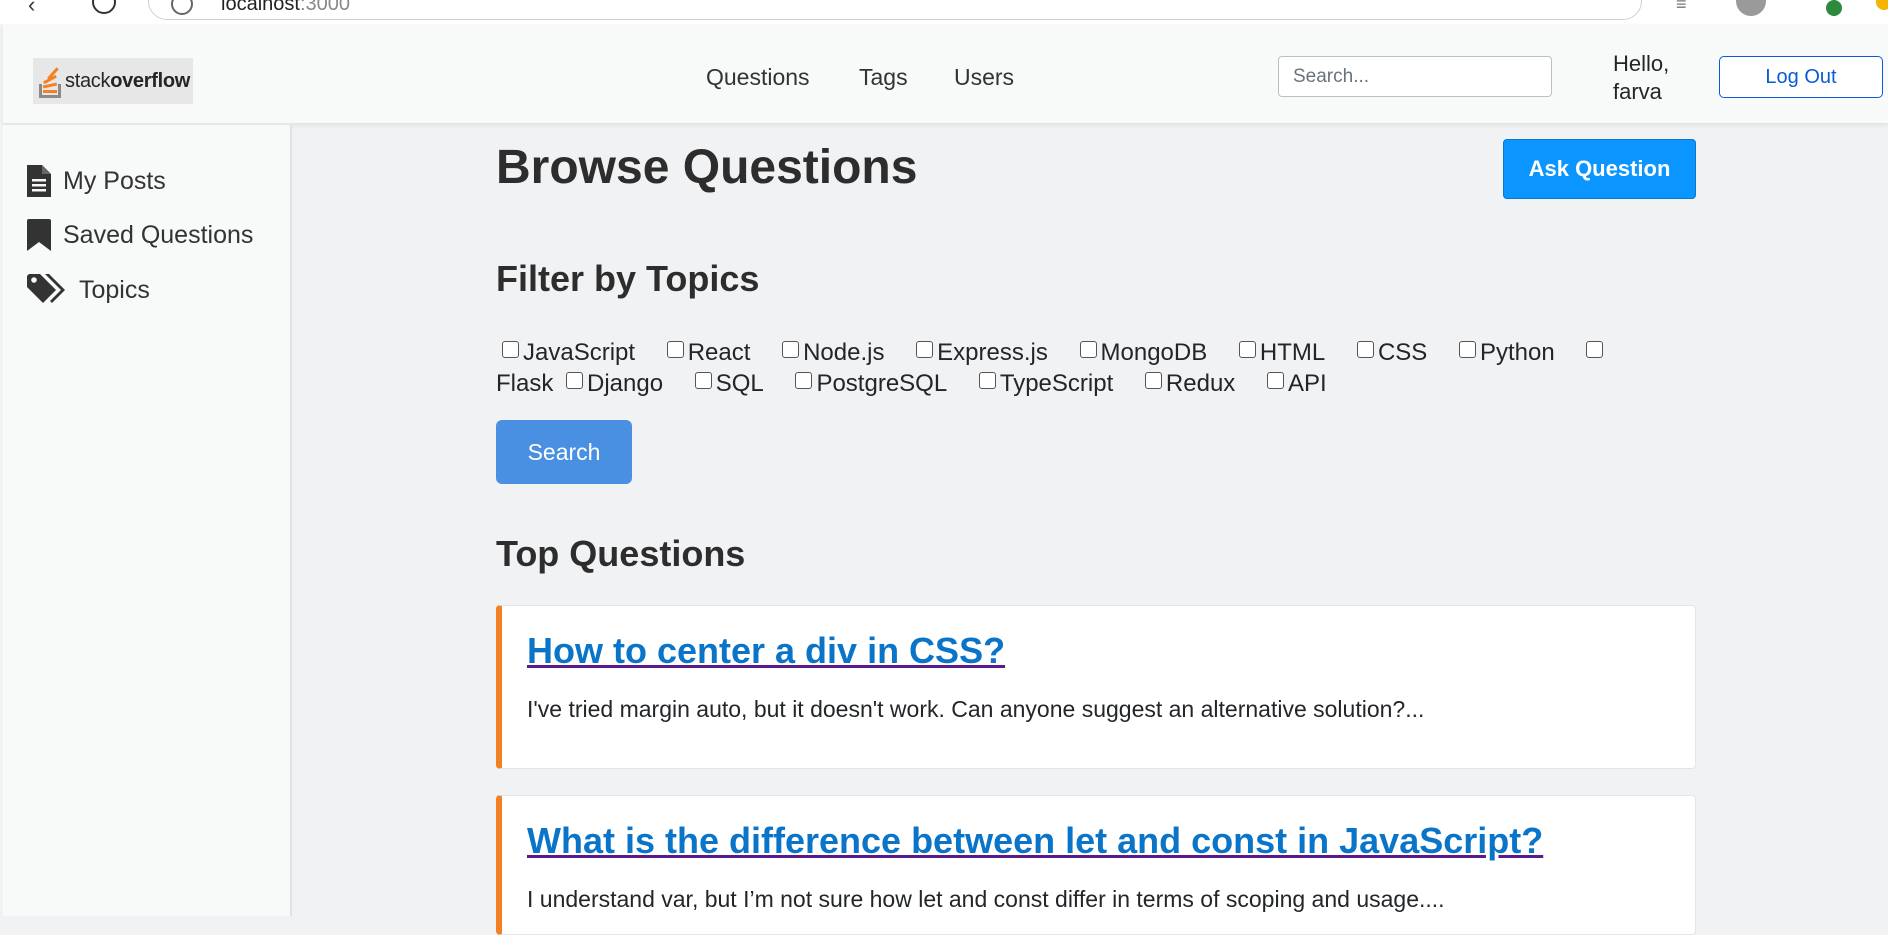 The image size is (1888, 935). Describe the element at coordinates (114, 289) in the screenshot. I see `sidebar-item-label: Topics` at that location.